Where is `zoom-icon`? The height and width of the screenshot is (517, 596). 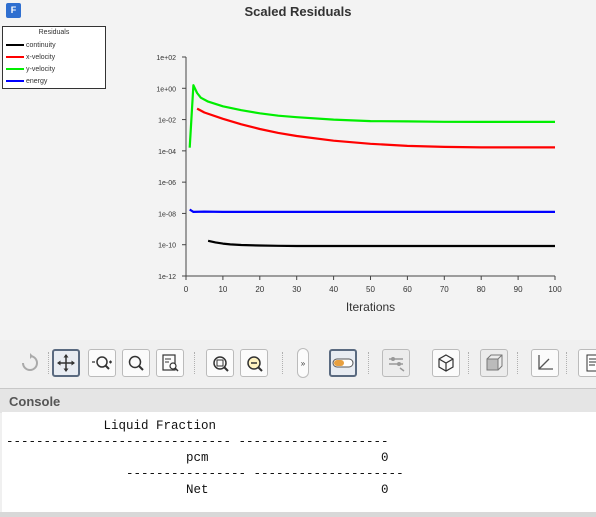
zoom-icon is located at coordinates (136, 363).